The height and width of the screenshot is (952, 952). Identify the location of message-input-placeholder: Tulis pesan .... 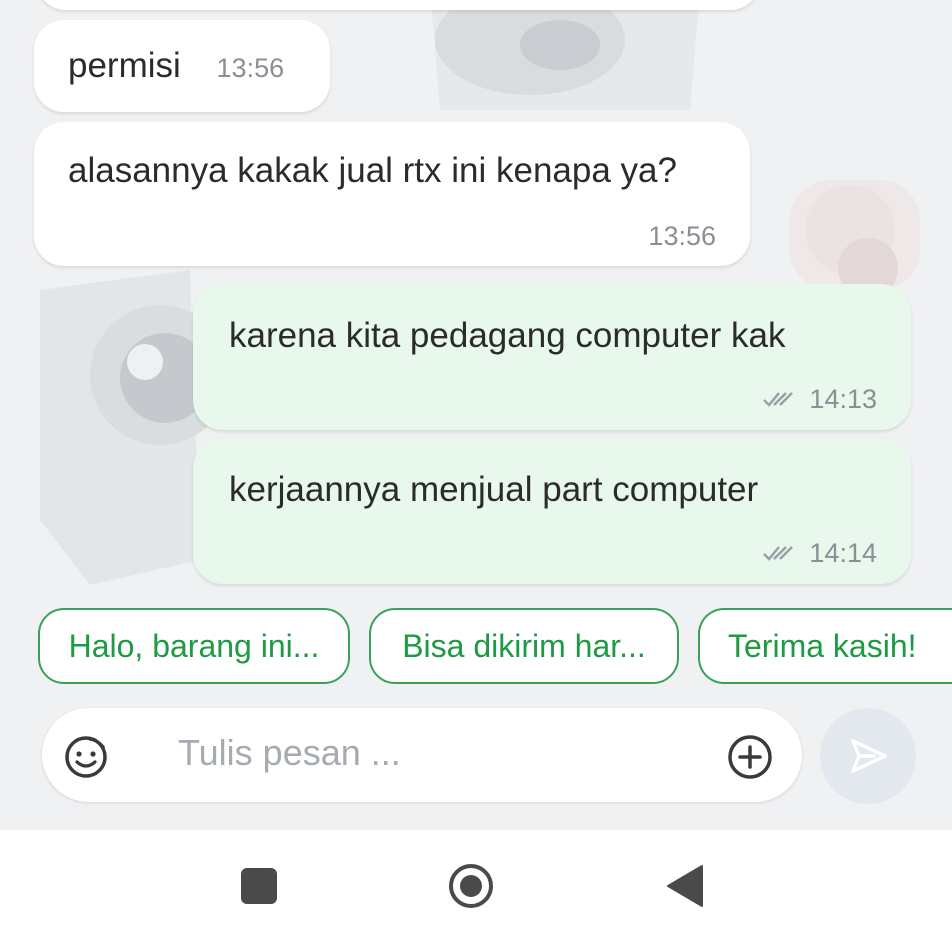
(289, 752).